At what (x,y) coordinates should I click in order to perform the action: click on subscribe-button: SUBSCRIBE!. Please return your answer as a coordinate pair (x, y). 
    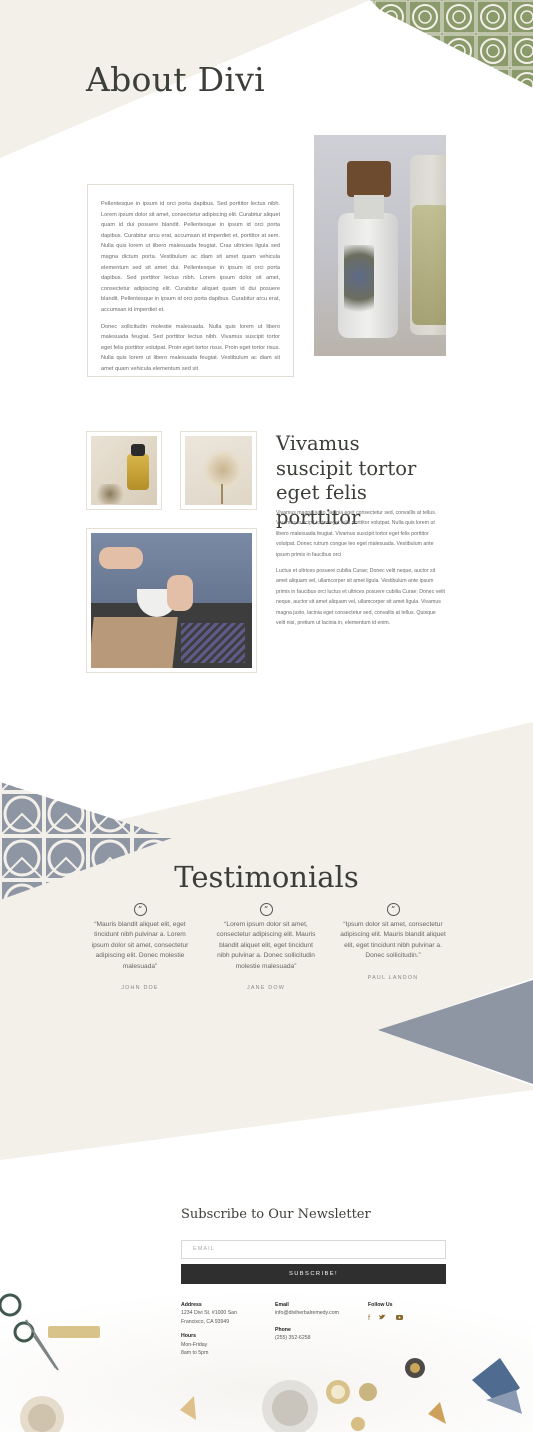
    Looking at the image, I should click on (313, 1274).